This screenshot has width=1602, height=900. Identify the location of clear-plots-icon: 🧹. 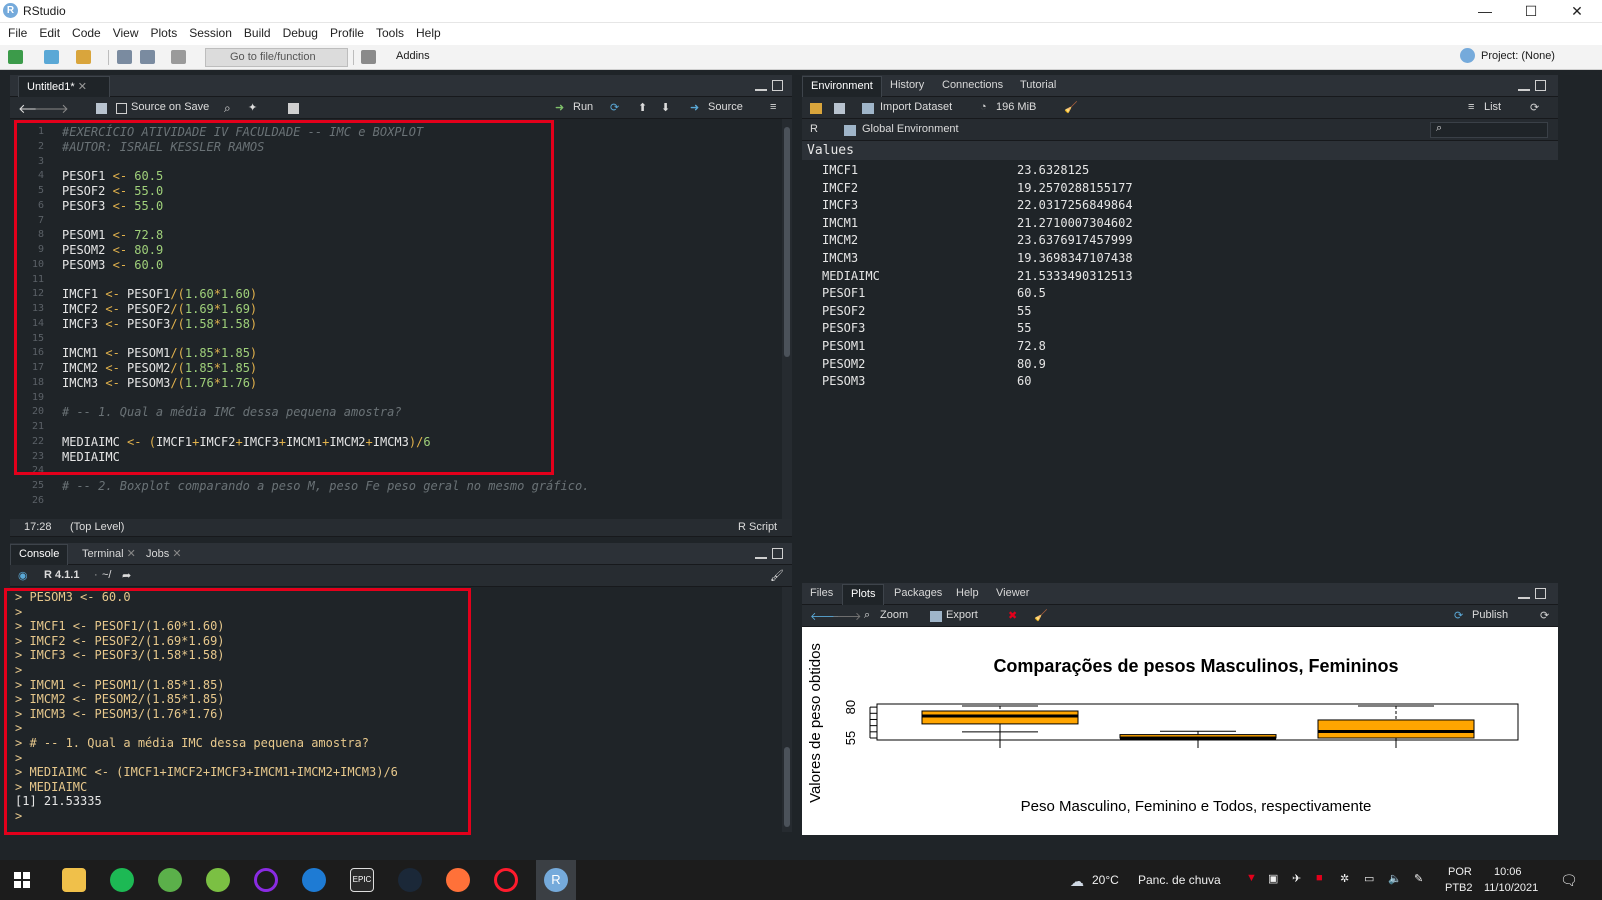
(1041, 615).